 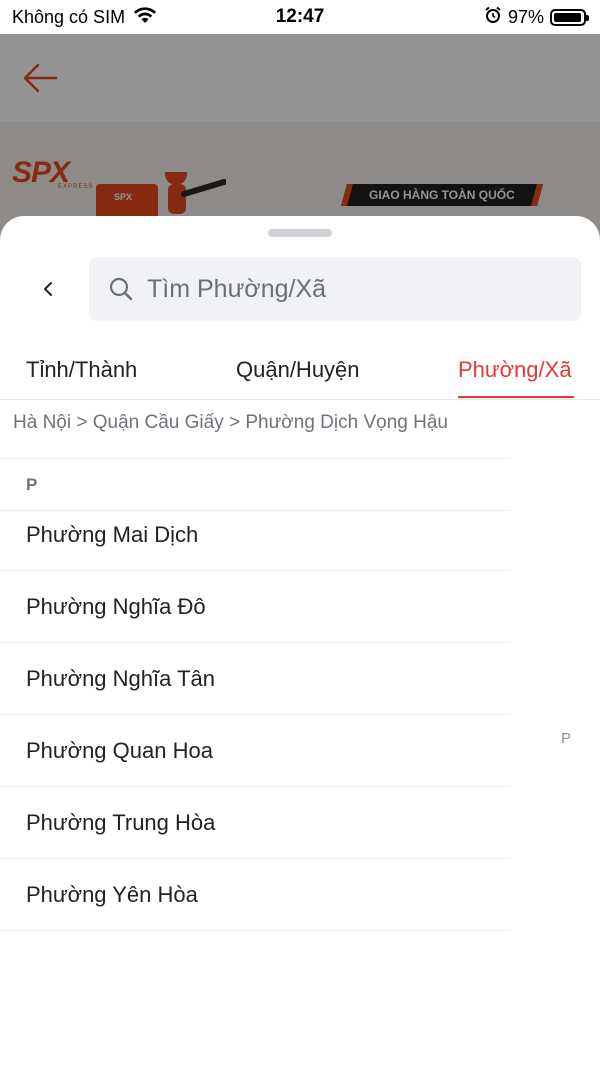 What do you see at coordinates (255, 485) in the screenshot?
I see `section-header: P` at bounding box center [255, 485].